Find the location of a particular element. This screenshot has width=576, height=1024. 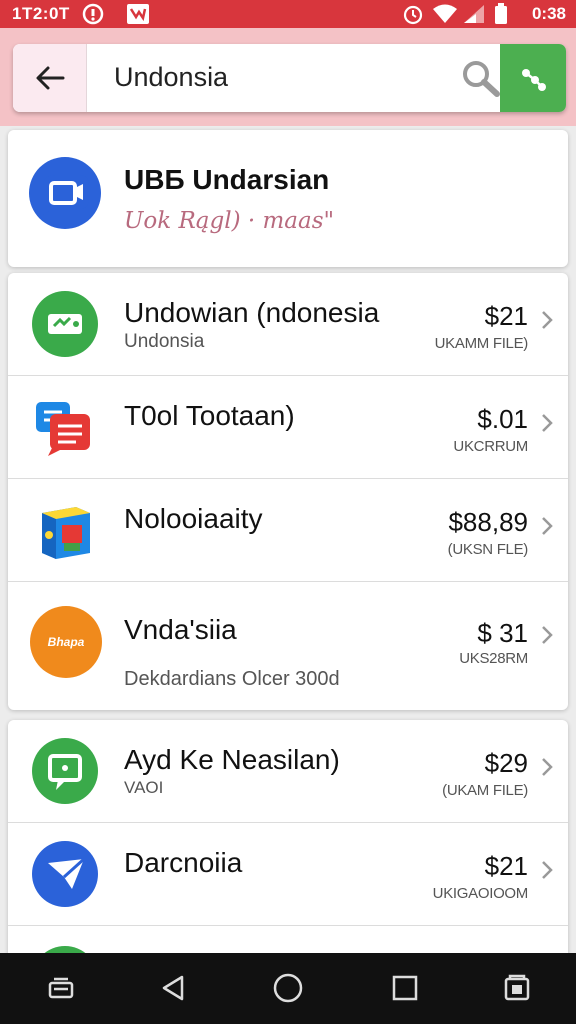

back-triangle-icon is located at coordinates (173, 988).